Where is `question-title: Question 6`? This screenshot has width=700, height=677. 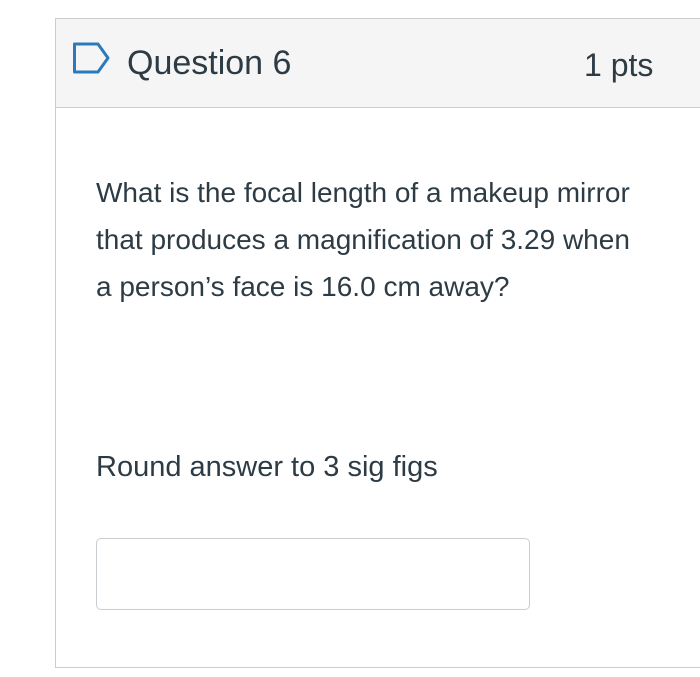
question-title: Question 6 is located at coordinates (209, 63).